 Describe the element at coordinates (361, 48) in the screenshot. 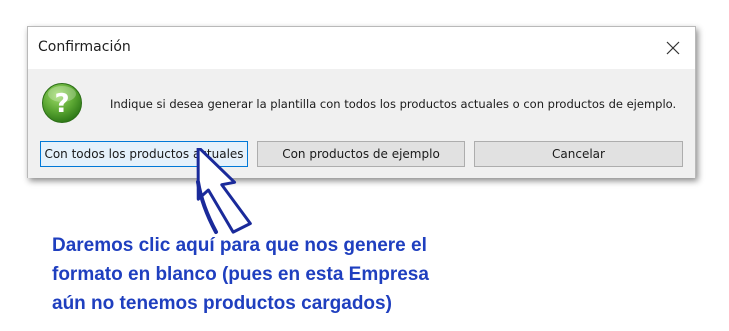

I see `dialog-titlebar: Confirmación` at that location.